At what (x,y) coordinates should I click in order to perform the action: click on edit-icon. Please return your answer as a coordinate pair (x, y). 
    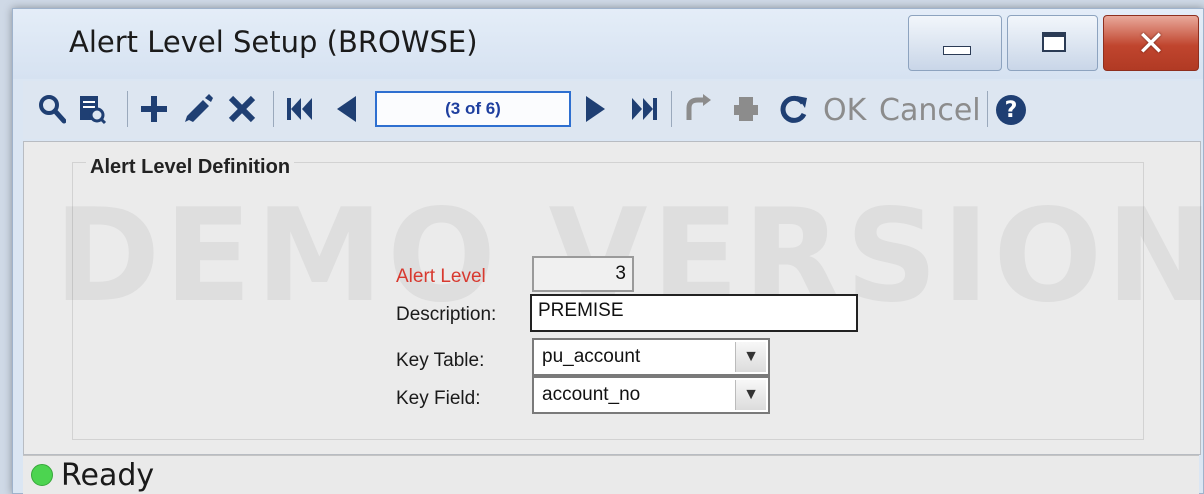
    Looking at the image, I should click on (199, 108).